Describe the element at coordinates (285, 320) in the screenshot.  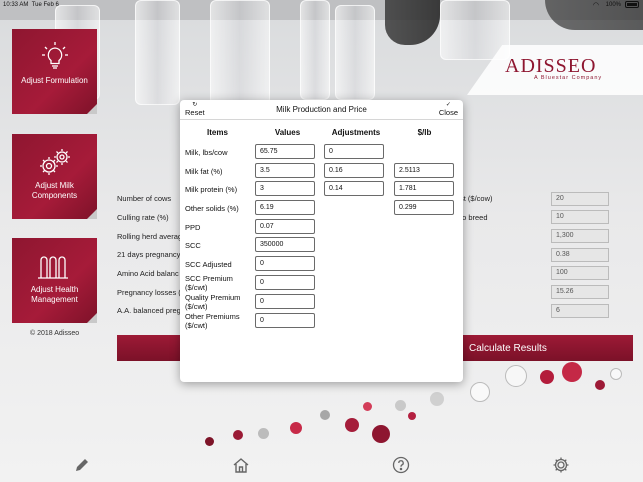
I see `other-premiums-value-field: 0` at that location.